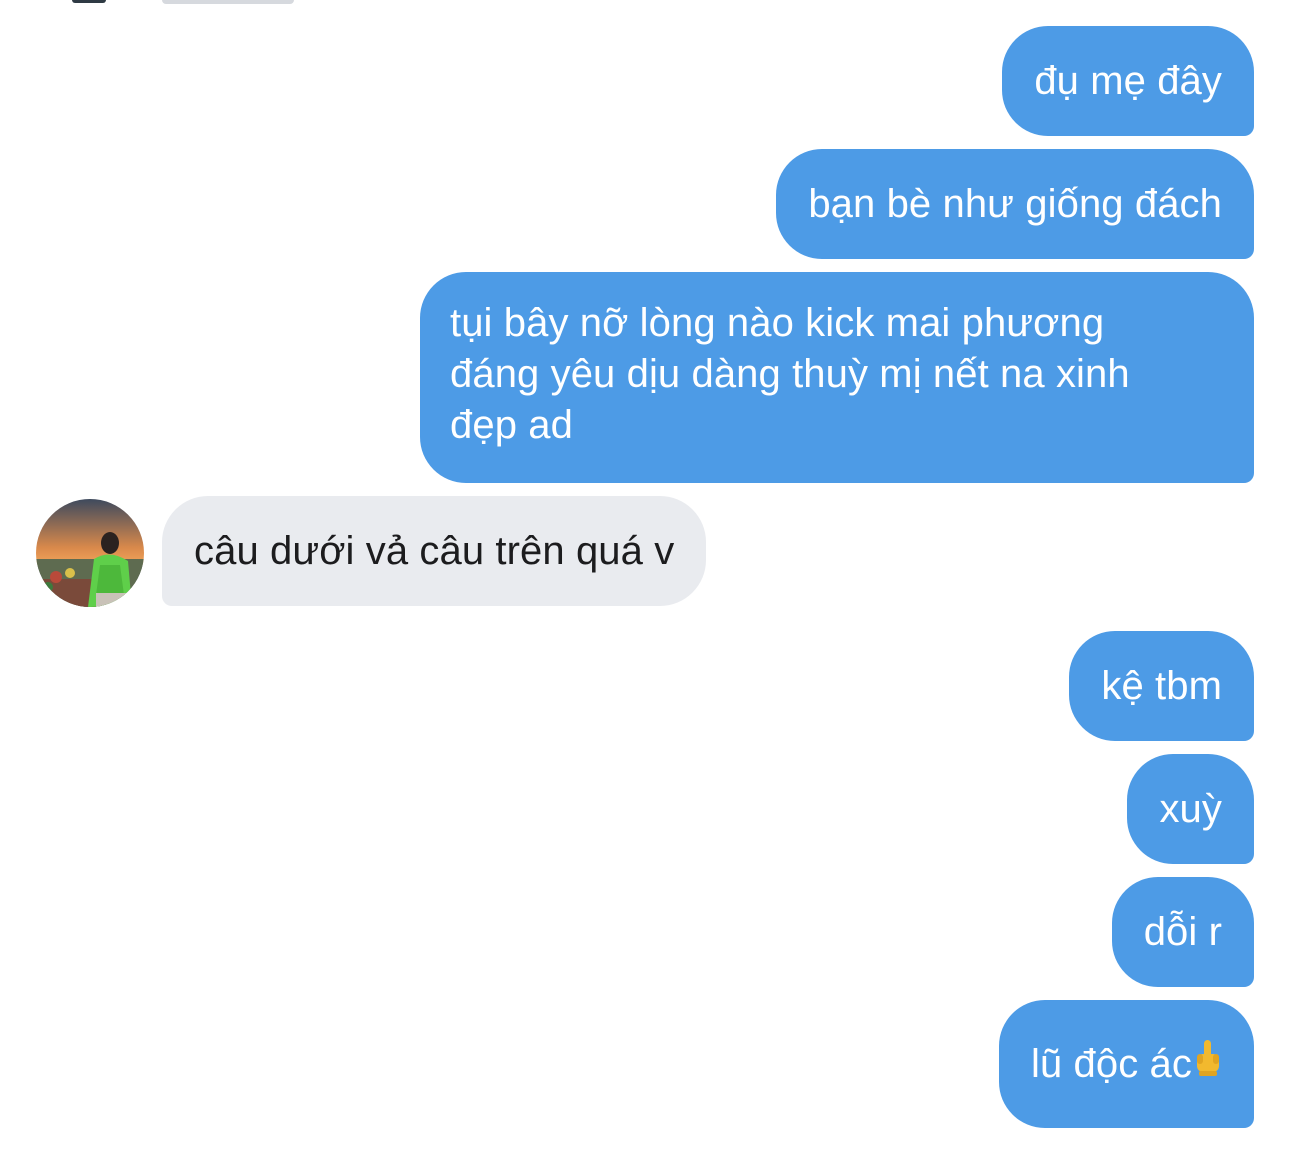 This screenshot has height=1151, width=1290. I want to click on message-text-line: tụi bây nỡ lòng nào kick mai phương, so click(777, 323).